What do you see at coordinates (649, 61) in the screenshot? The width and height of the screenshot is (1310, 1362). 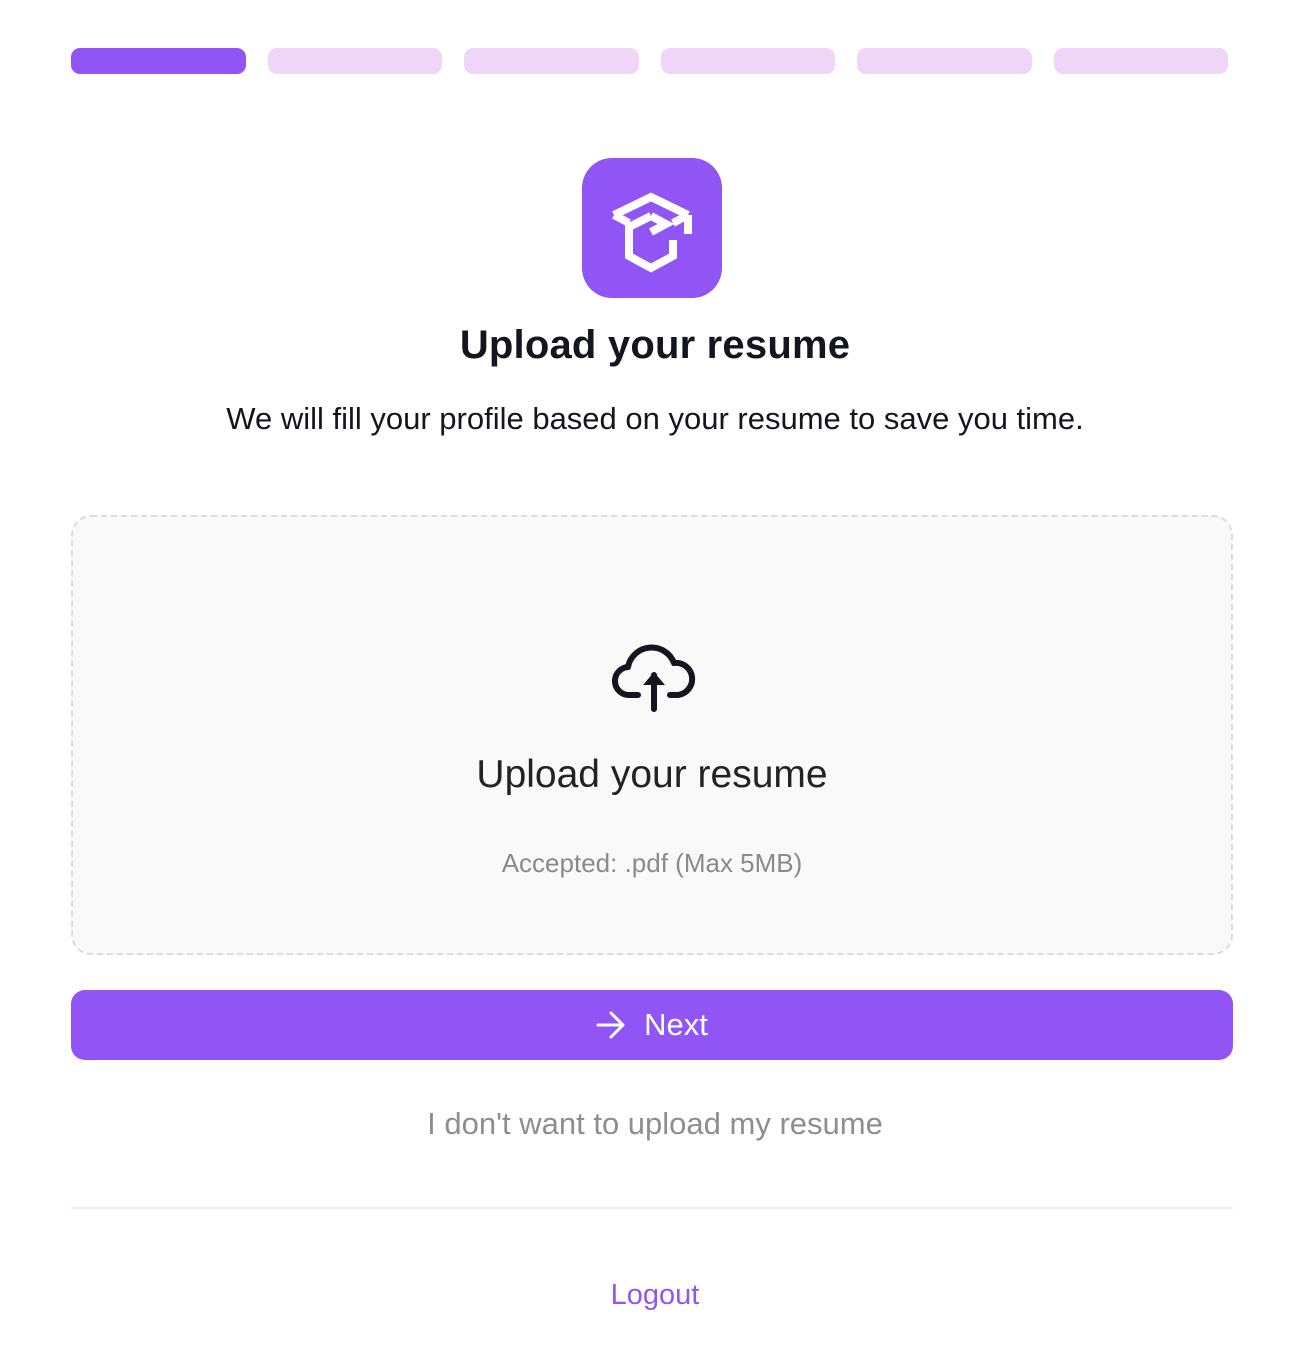 I see `progress-bar` at bounding box center [649, 61].